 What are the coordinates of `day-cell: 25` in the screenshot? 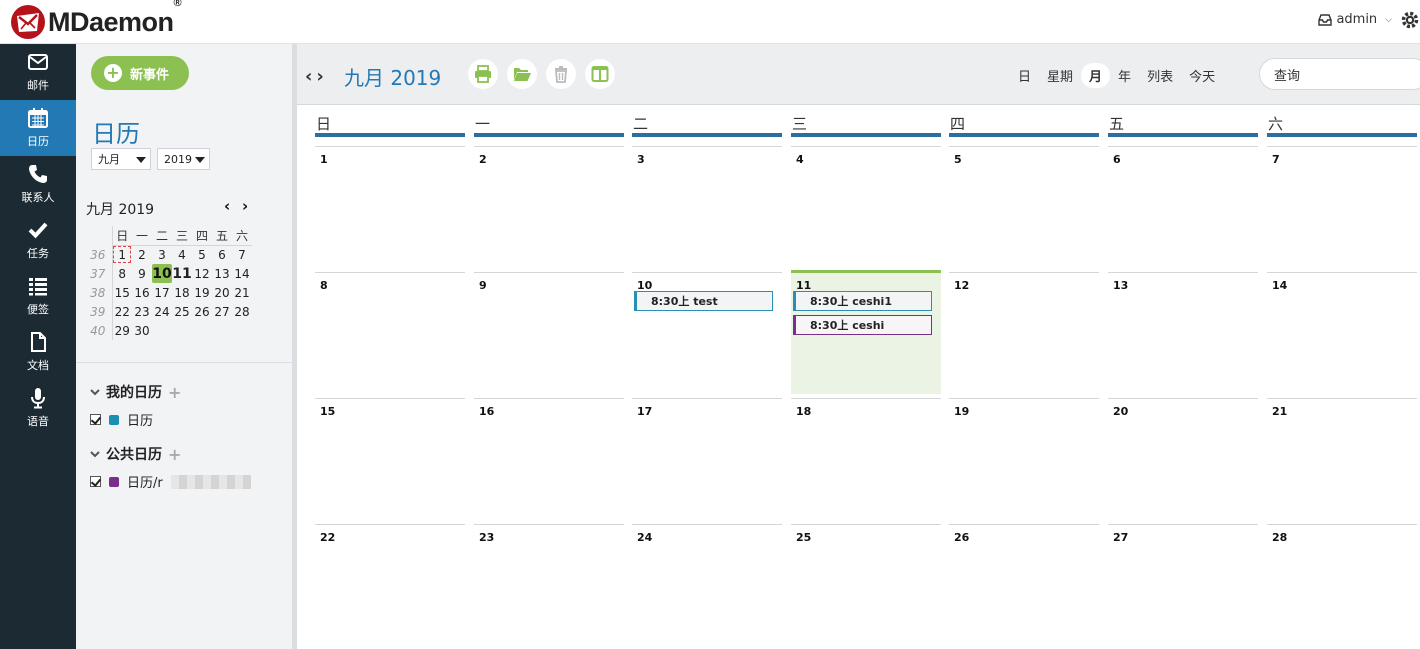 It's located at (866, 586).